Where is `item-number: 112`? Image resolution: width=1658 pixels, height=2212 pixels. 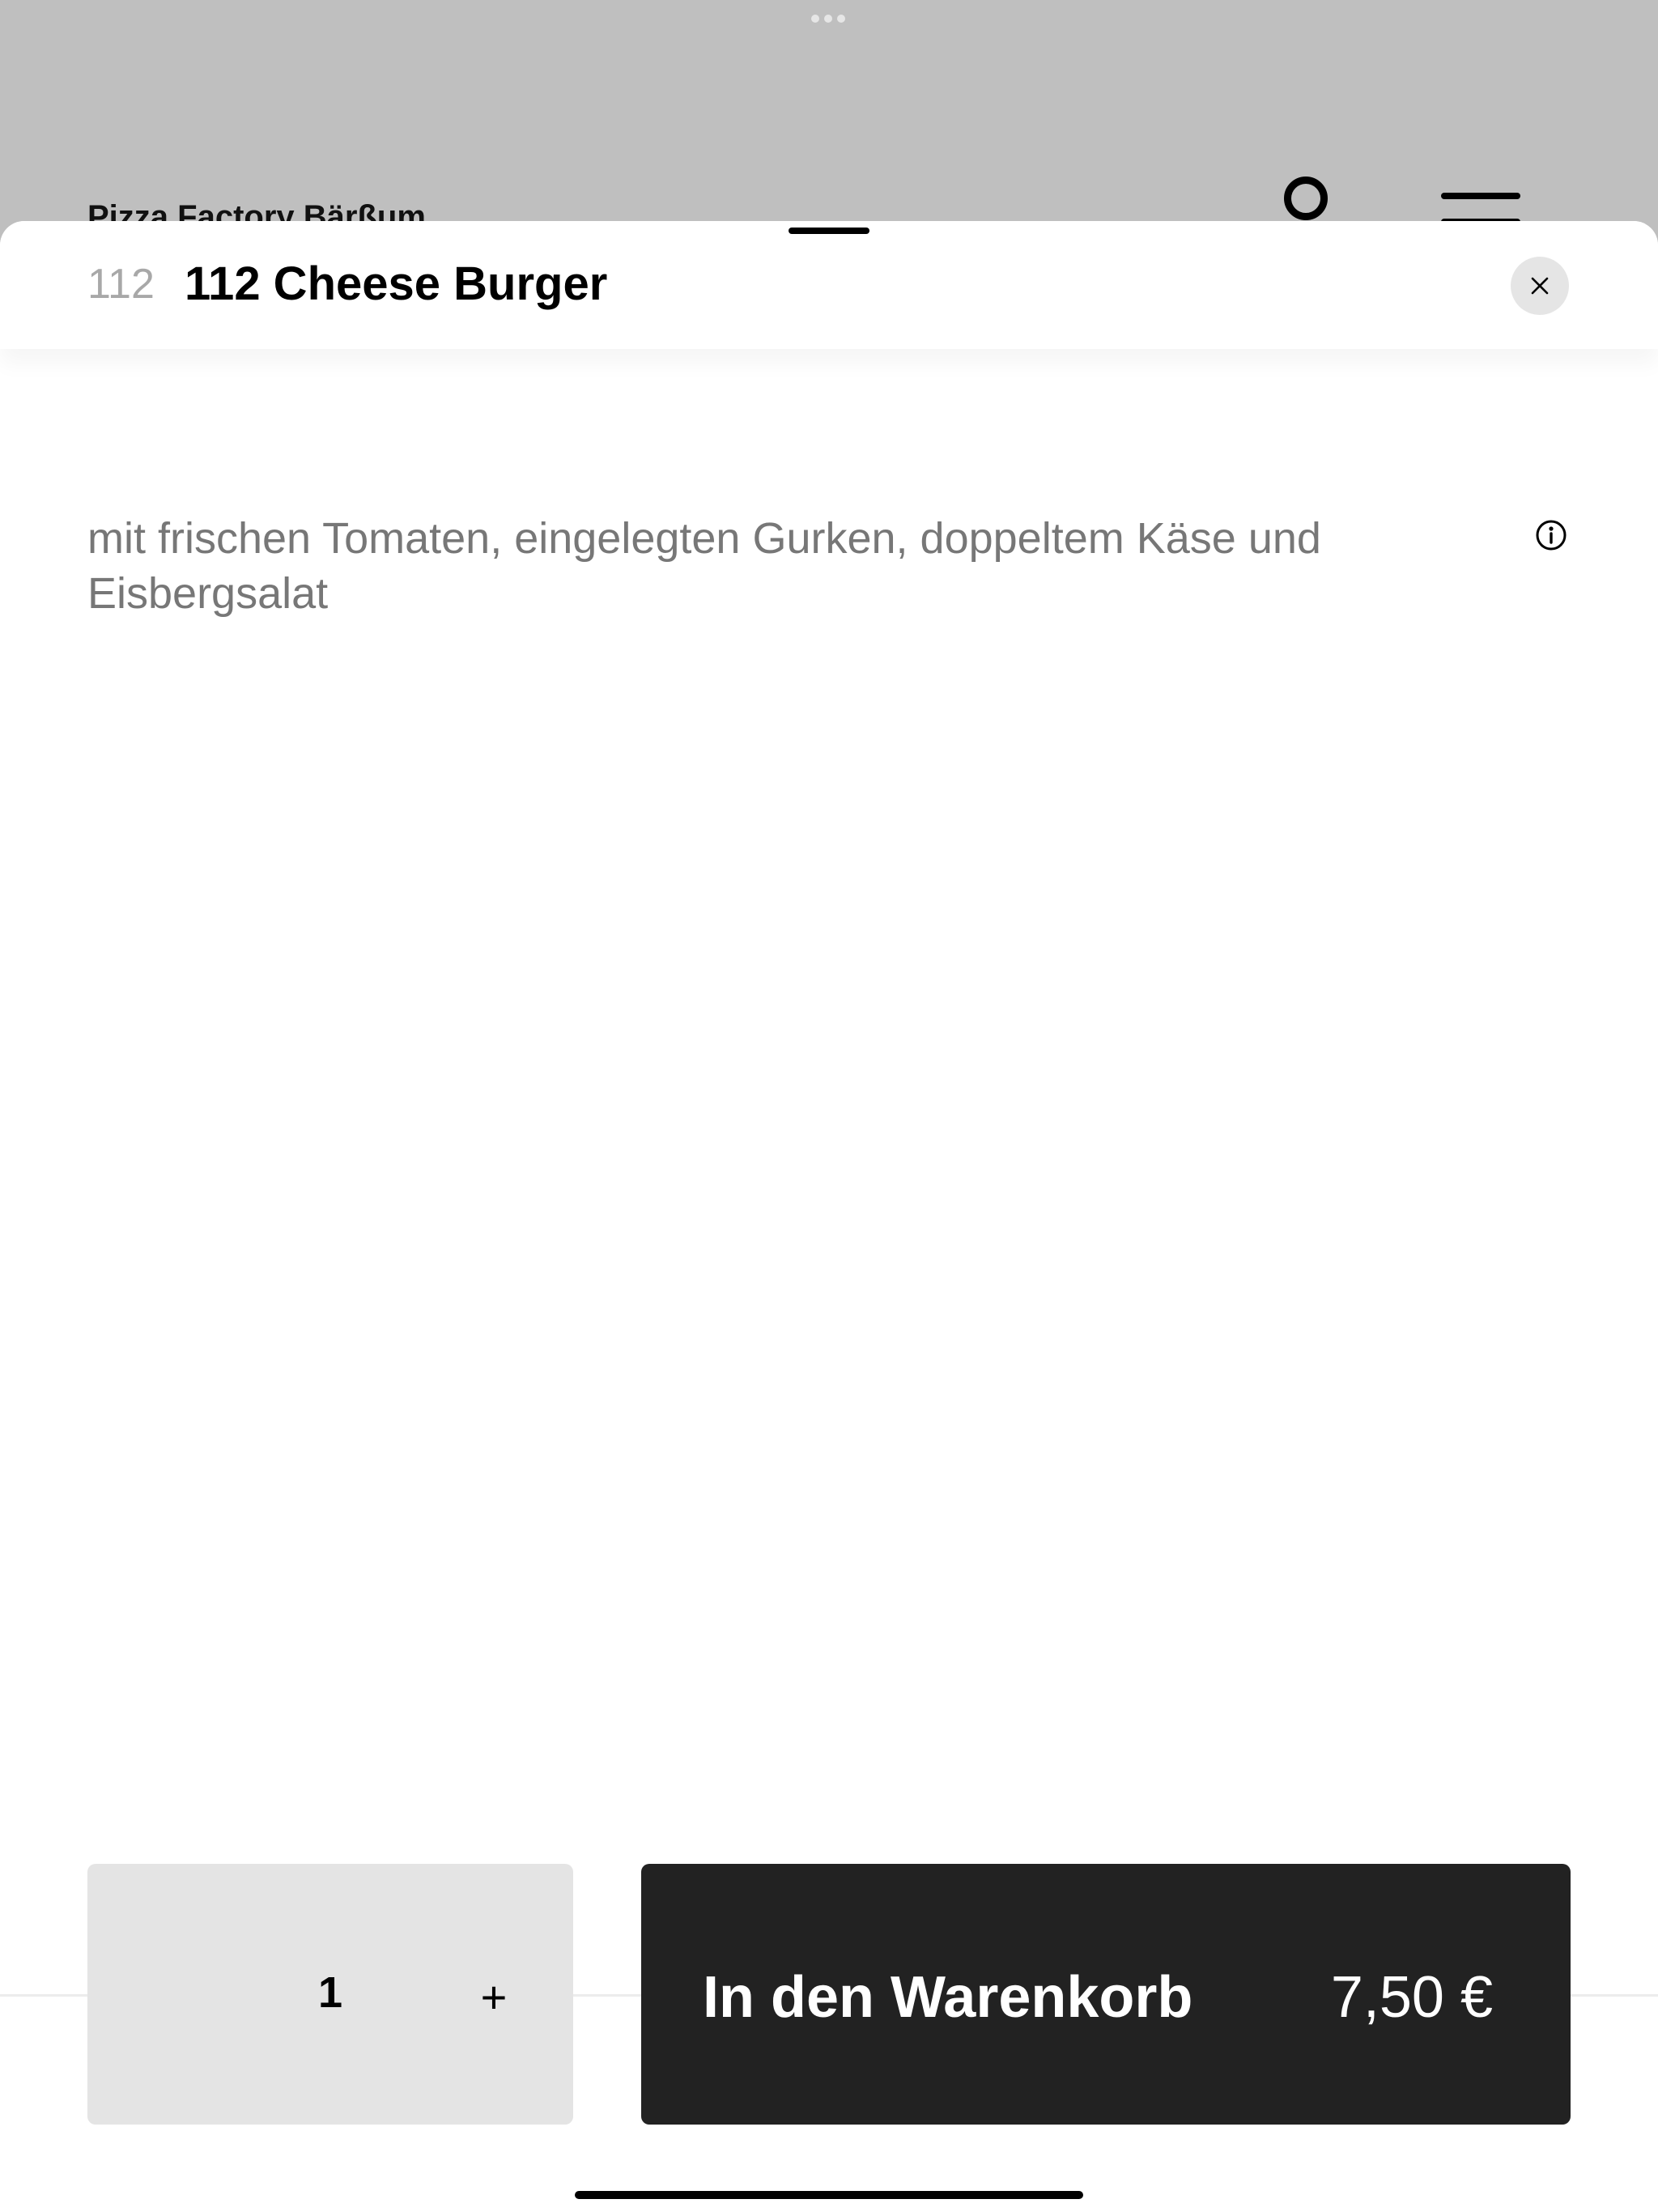
item-number: 112 is located at coordinates (121, 284).